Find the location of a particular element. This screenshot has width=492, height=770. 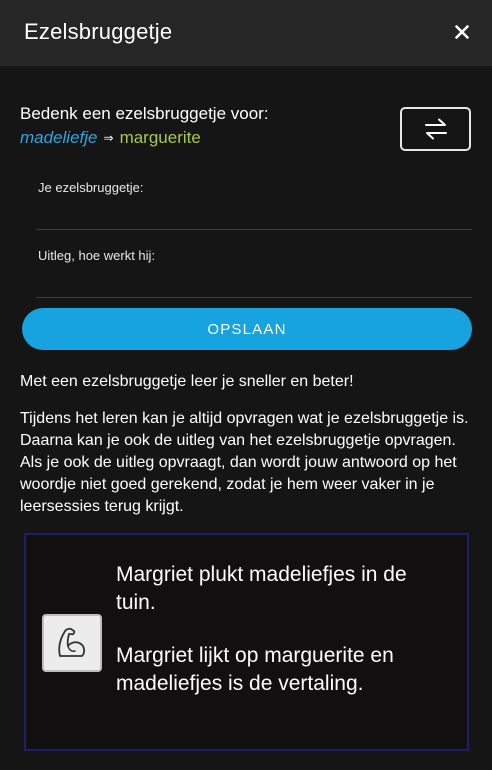

prompt-text: Bedenk een ezelsbruggetje voor: is located at coordinates (144, 113).